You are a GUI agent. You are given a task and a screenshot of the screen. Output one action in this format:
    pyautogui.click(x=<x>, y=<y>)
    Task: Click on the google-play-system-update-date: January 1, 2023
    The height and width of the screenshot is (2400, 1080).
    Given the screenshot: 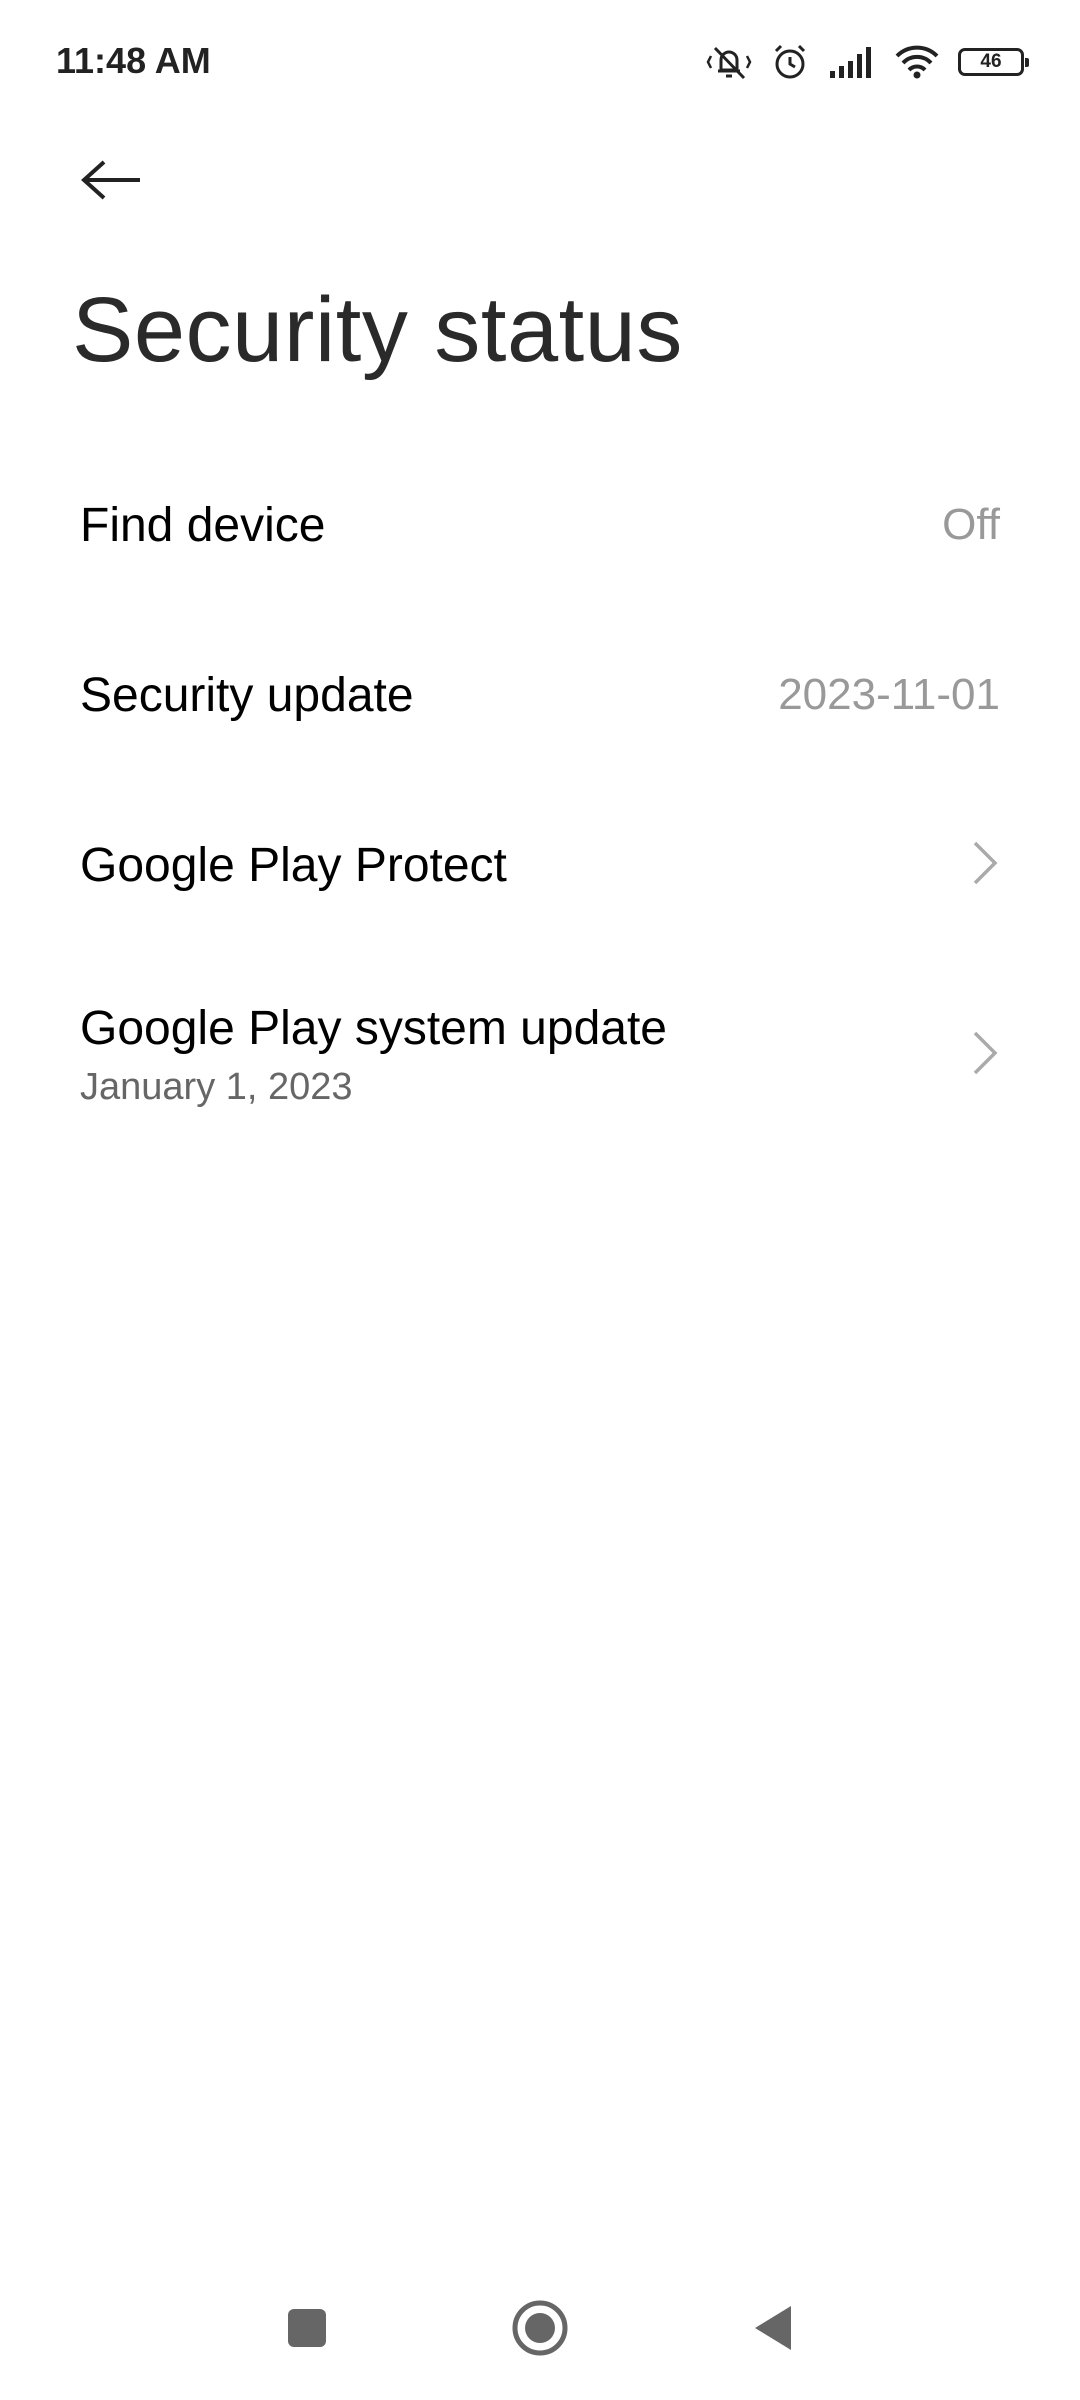 What is the action you would take?
    pyautogui.click(x=216, y=1087)
    